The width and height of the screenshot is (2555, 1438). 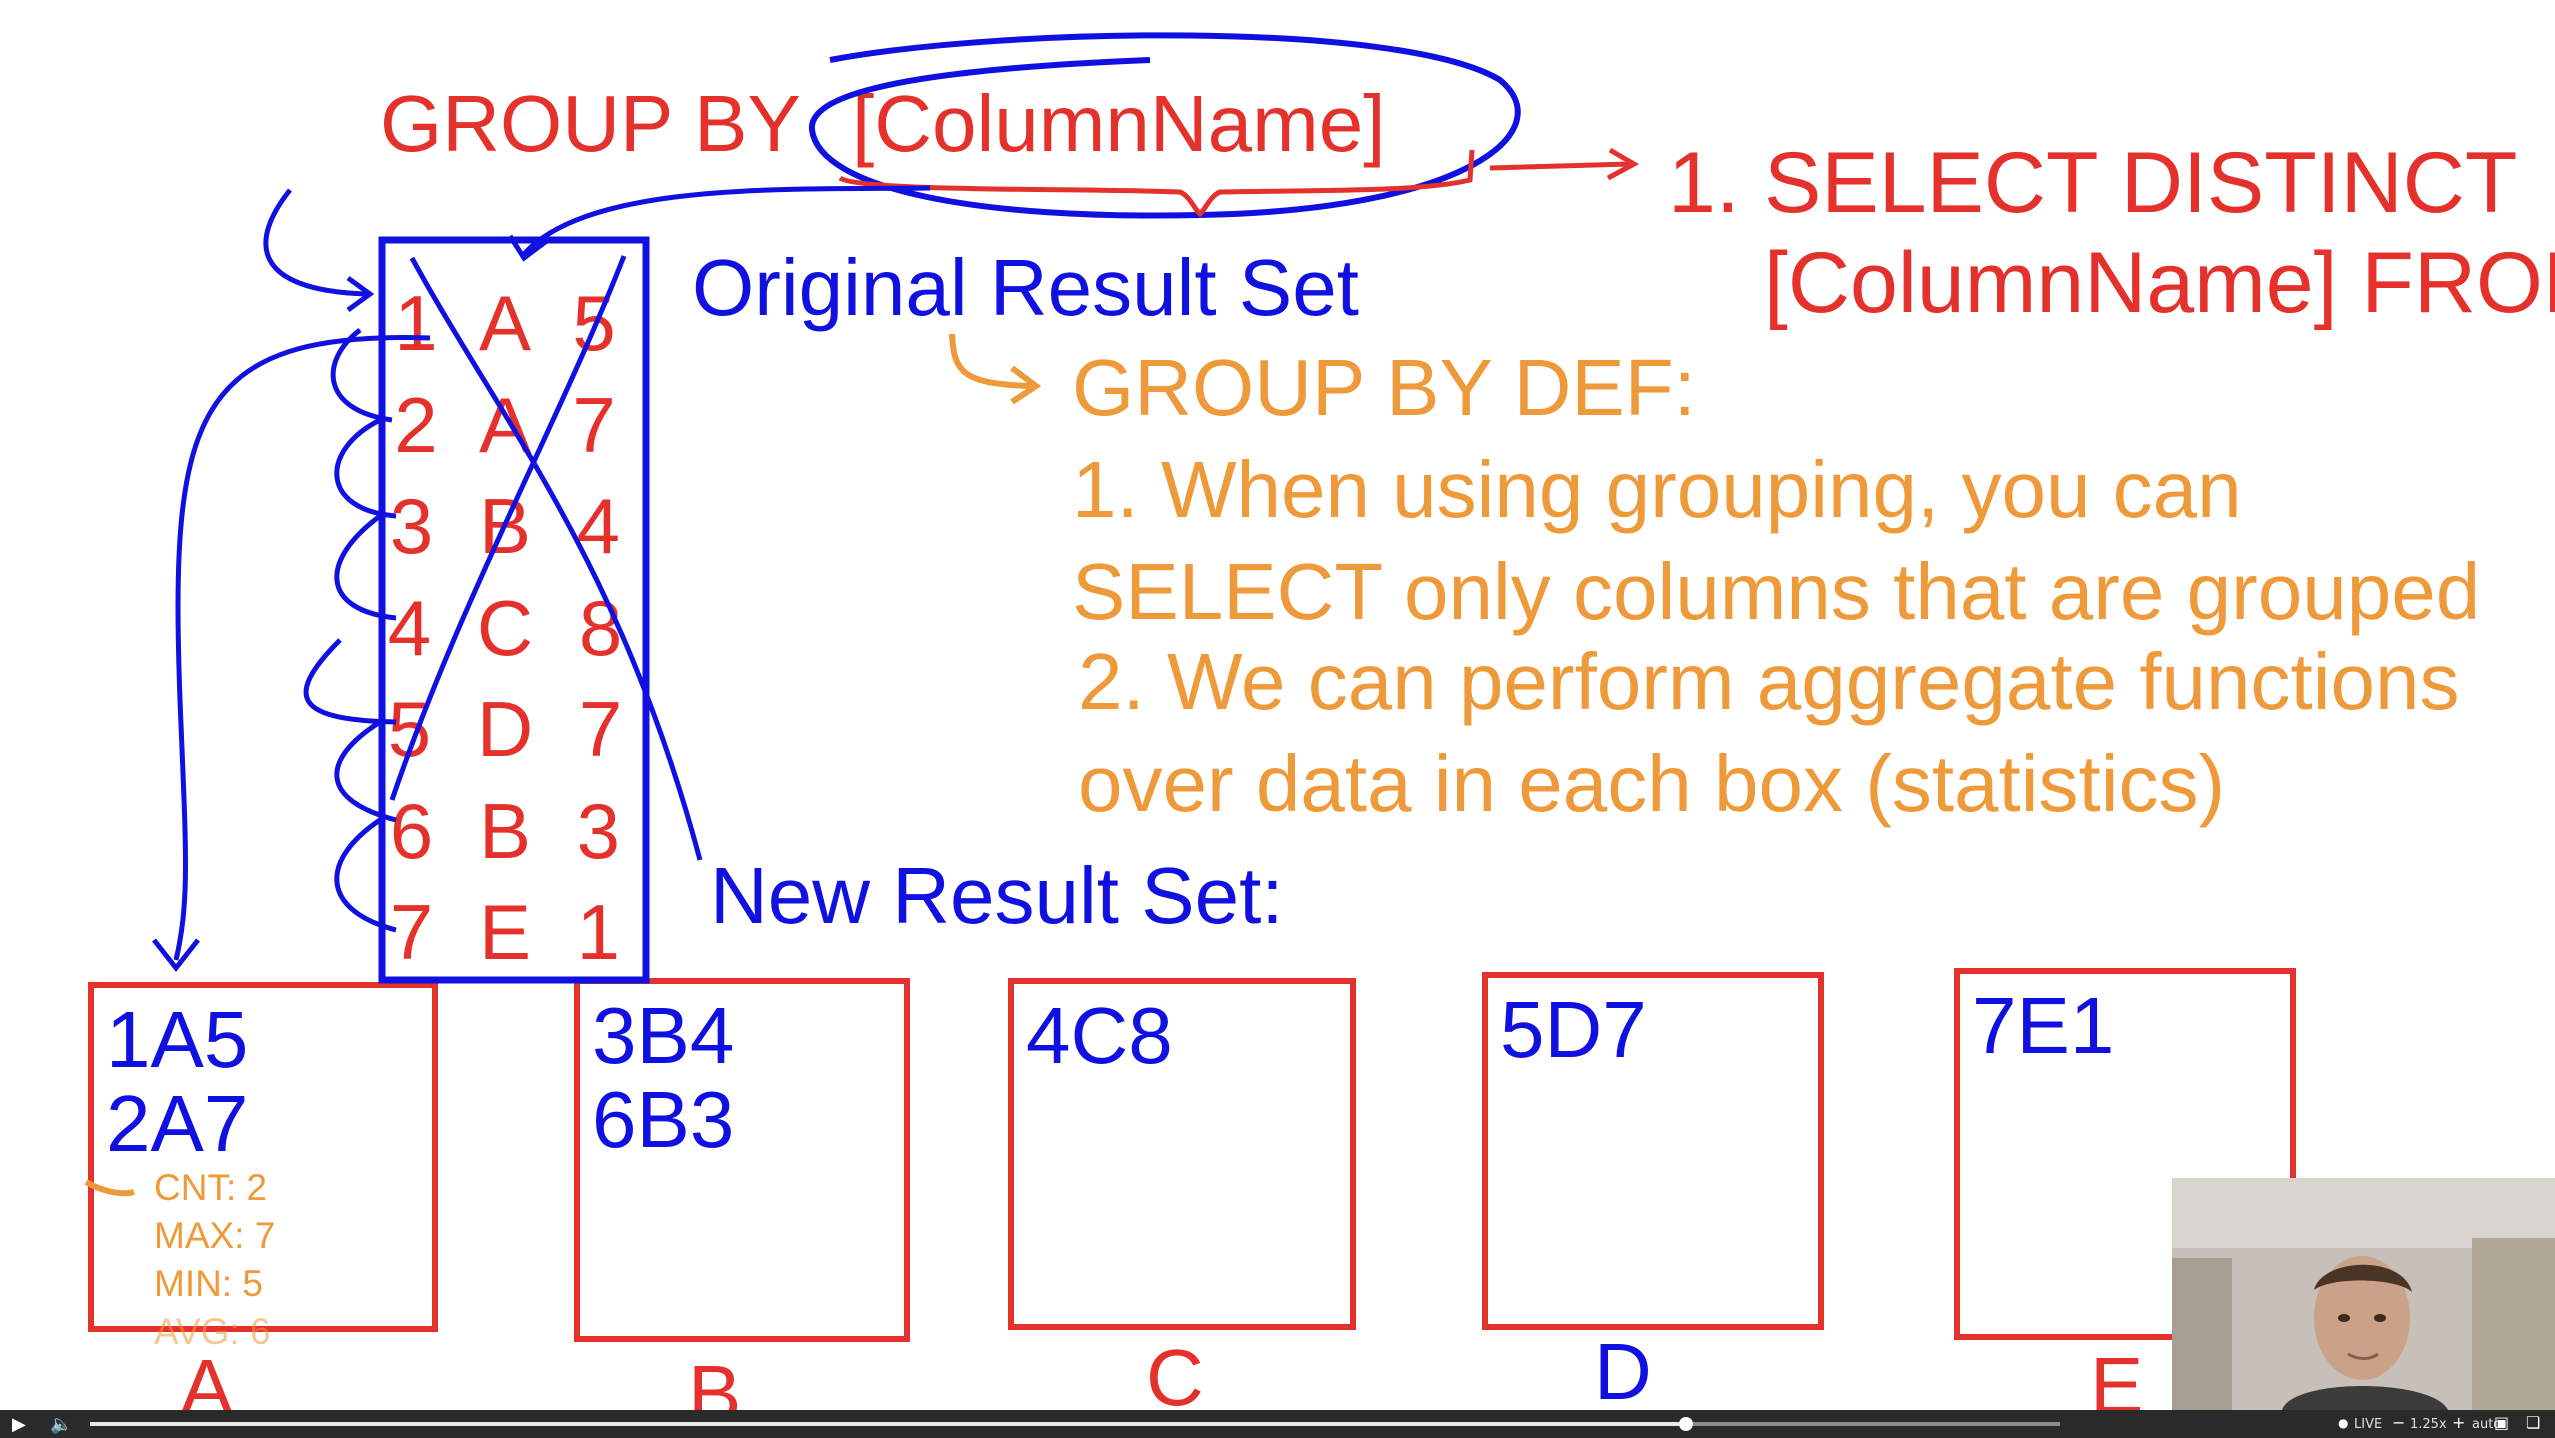 What do you see at coordinates (360, 294) in the screenshot?
I see `pointer-arrowhead` at bounding box center [360, 294].